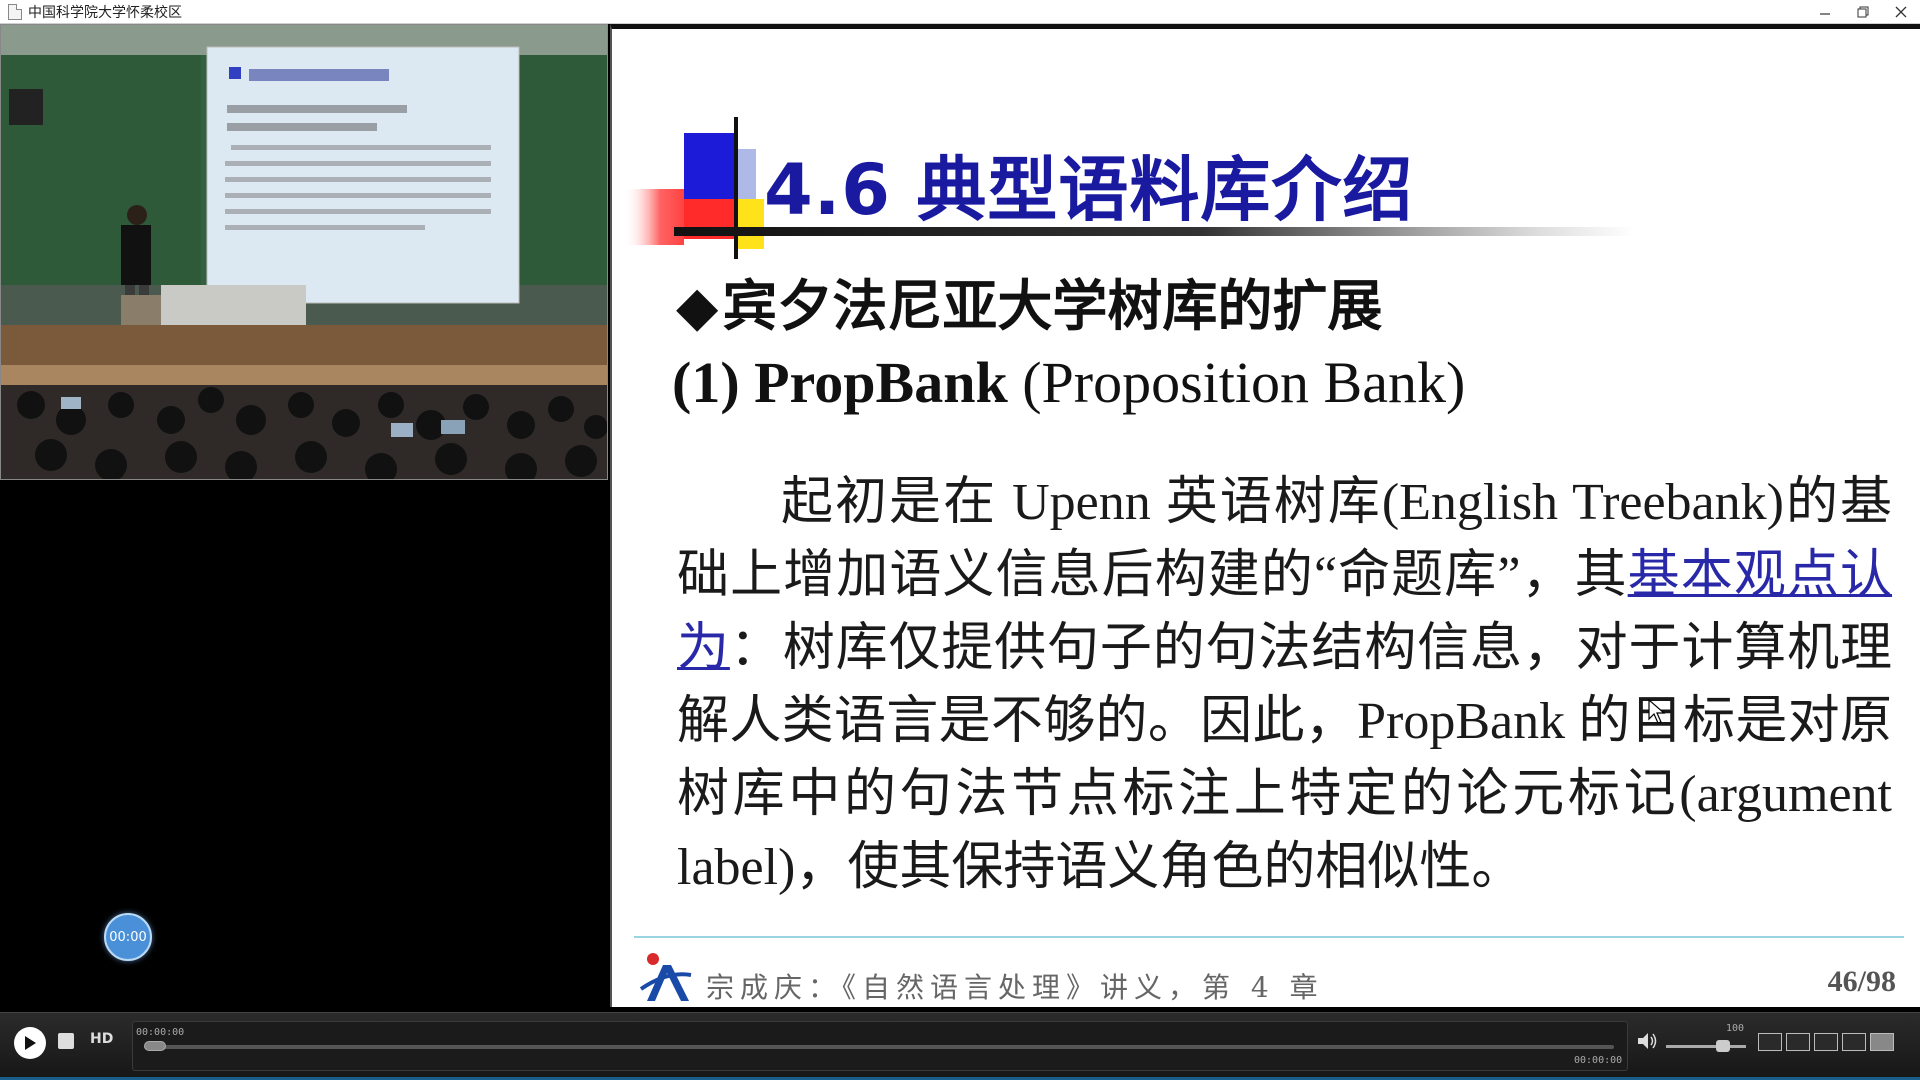 This screenshot has height=1080, width=1920. What do you see at coordinates (1722, 1046) in the screenshot?
I see `volume-handle` at bounding box center [1722, 1046].